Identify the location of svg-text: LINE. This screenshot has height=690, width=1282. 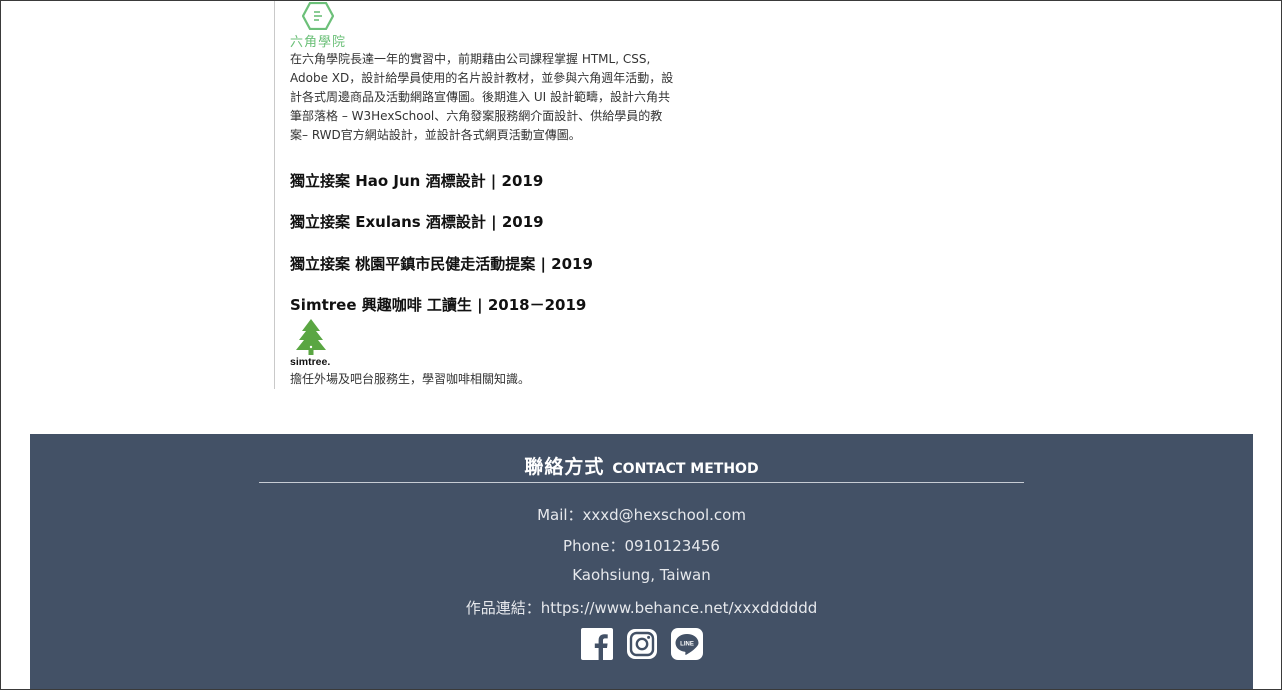
(687, 645).